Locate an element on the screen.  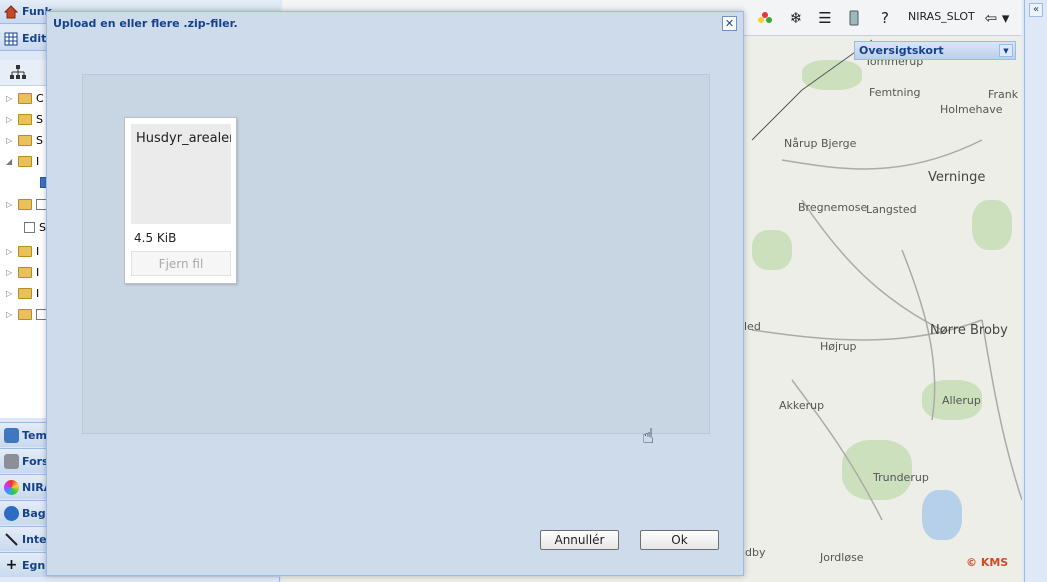
ok-button-label: Ok is located at coordinates (679, 540).